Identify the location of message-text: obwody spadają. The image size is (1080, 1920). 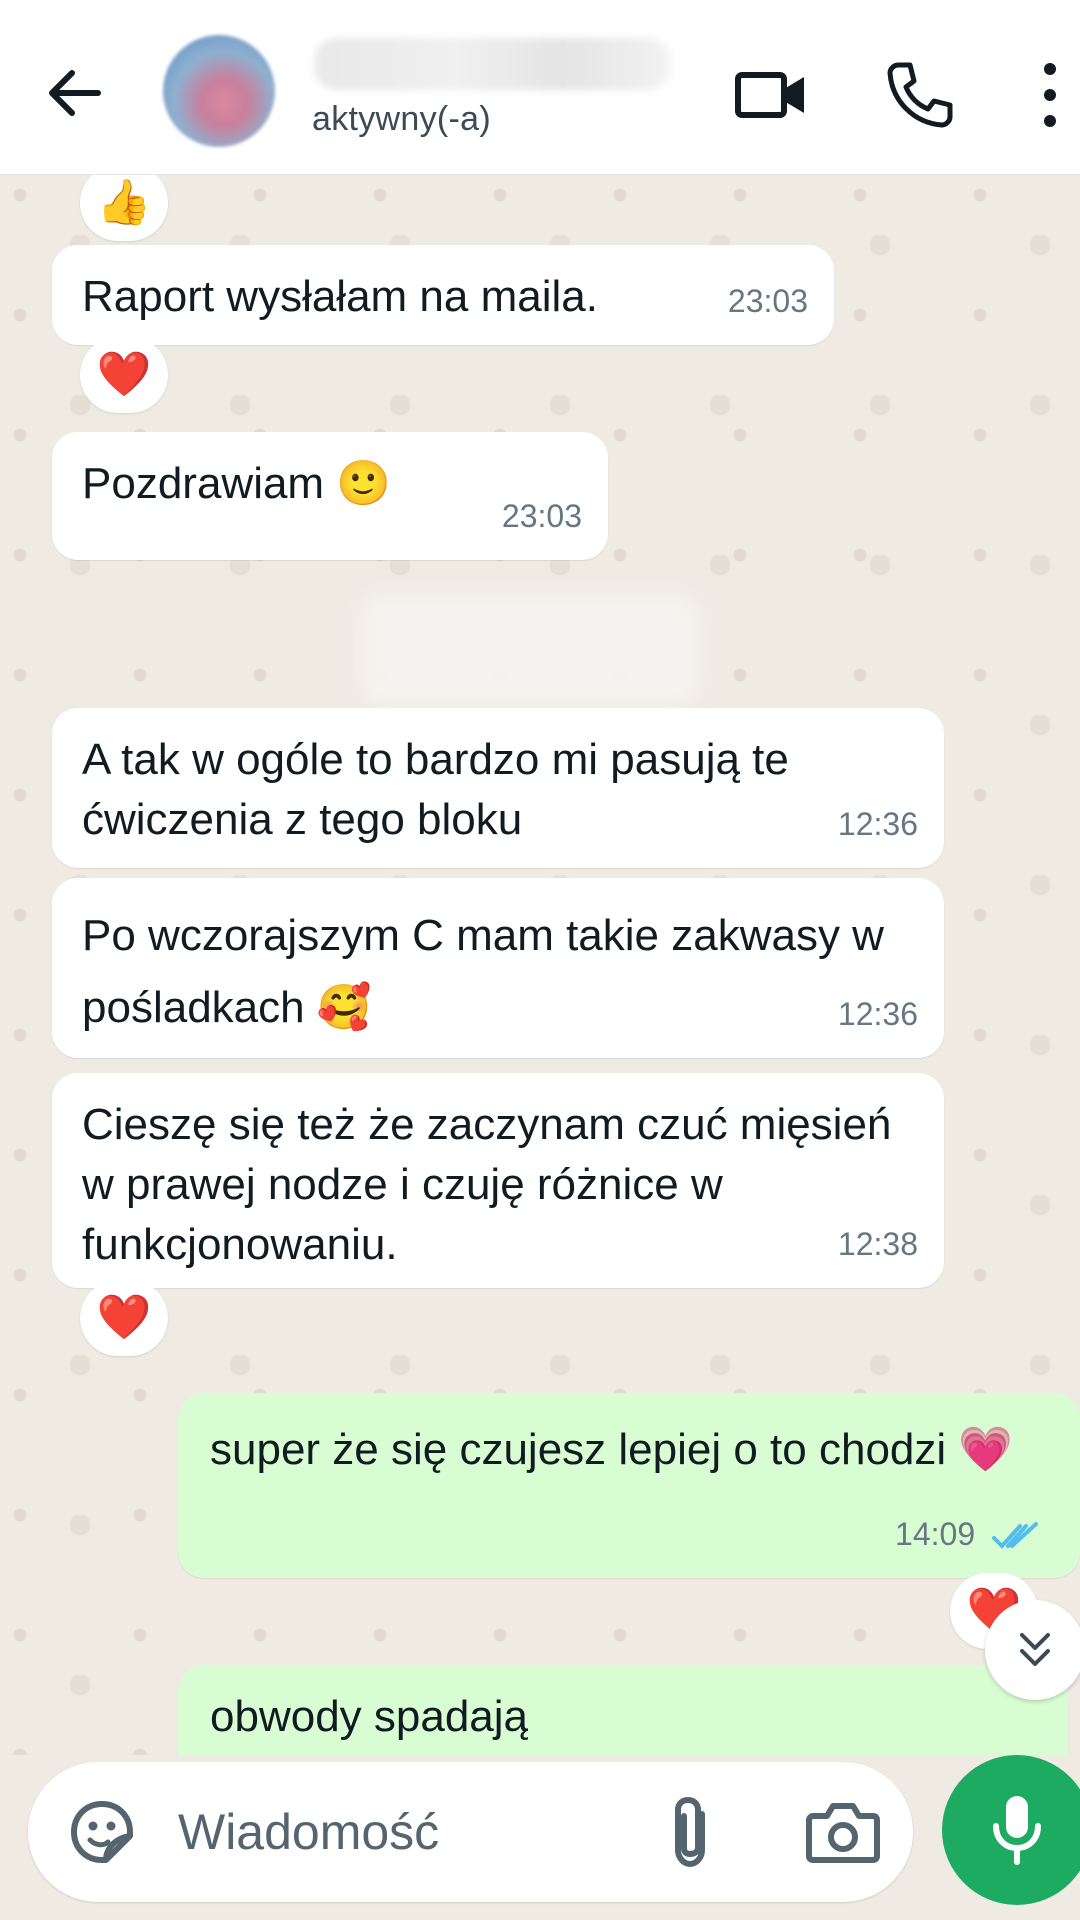
(369, 1716).